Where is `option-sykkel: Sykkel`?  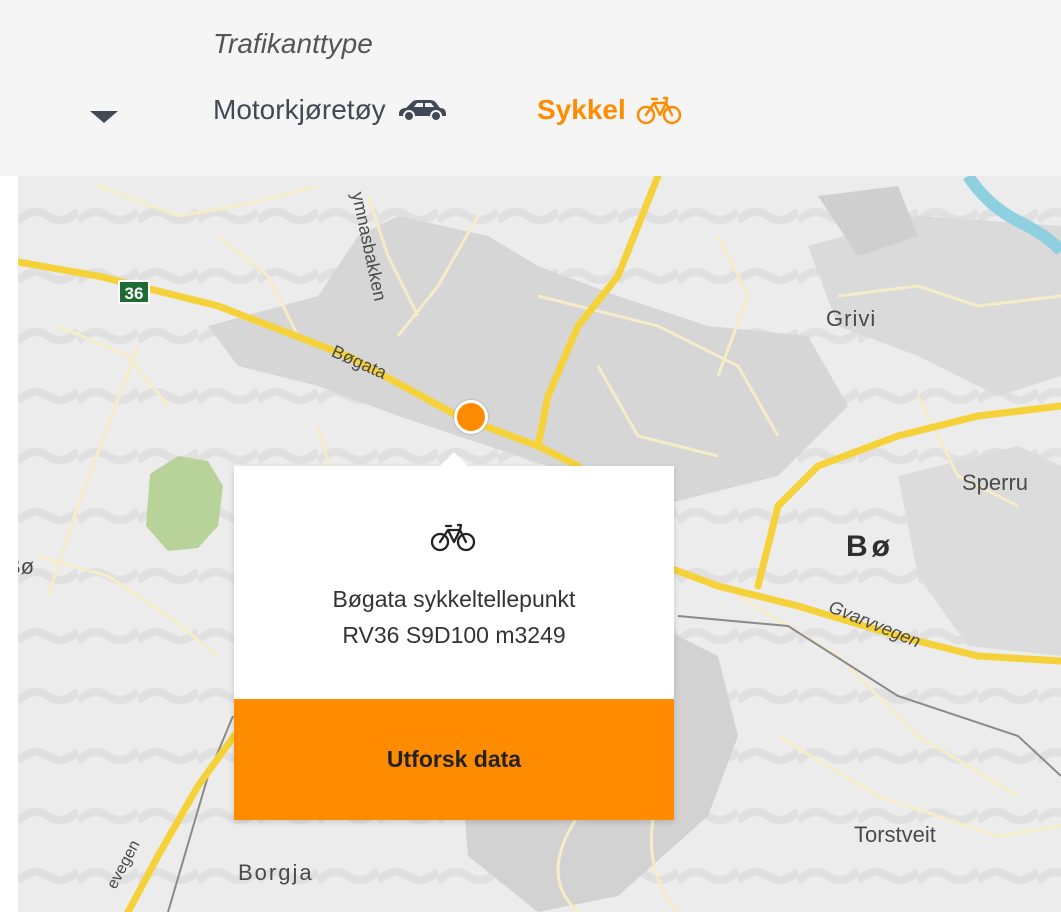 option-sykkel: Sykkel is located at coordinates (609, 110).